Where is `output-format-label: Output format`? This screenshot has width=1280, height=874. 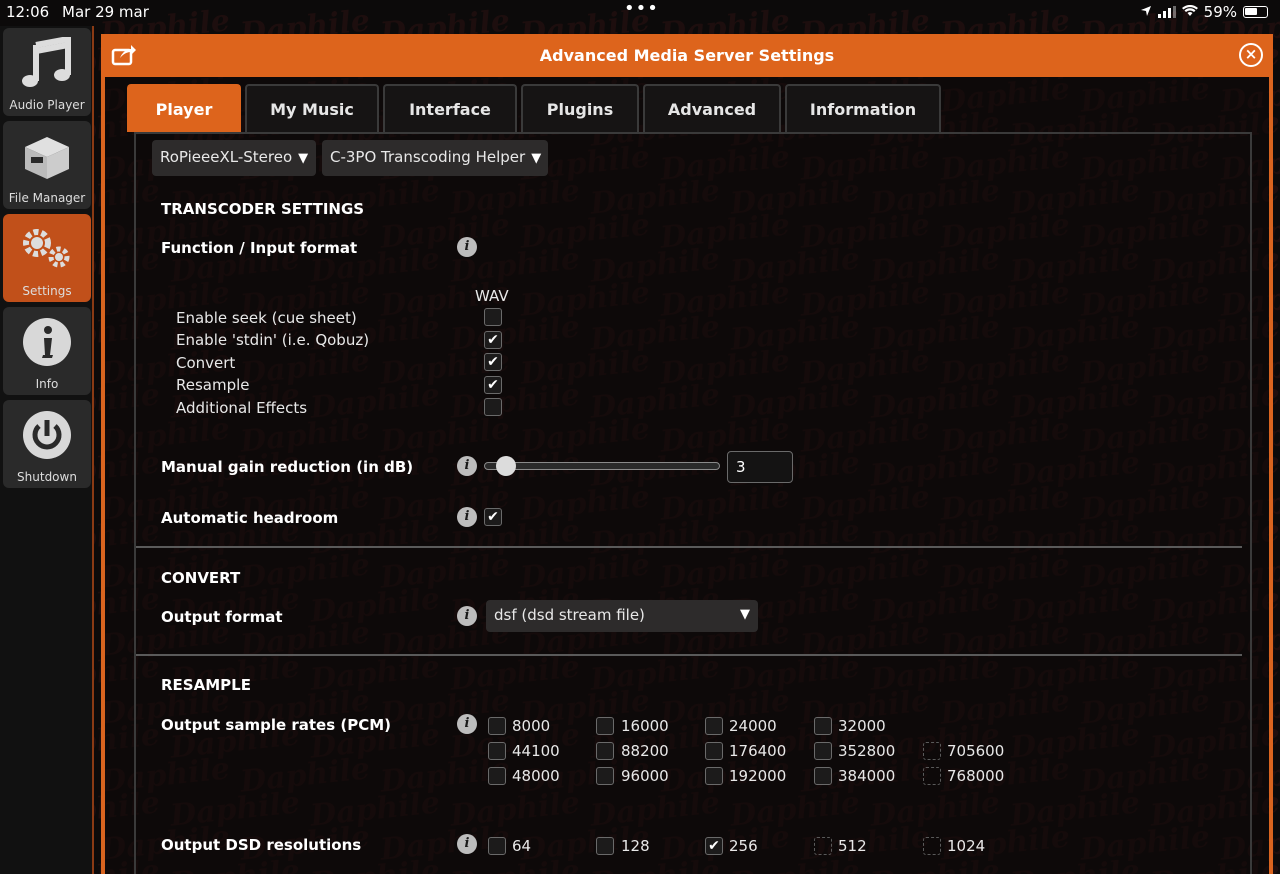
output-format-label: Output format is located at coordinates (222, 617).